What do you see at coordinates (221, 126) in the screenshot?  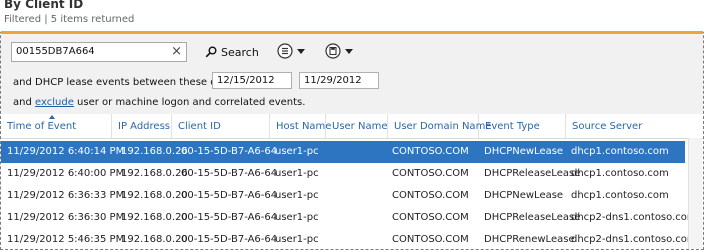 I see `column-header-client-id: Client ID` at bounding box center [221, 126].